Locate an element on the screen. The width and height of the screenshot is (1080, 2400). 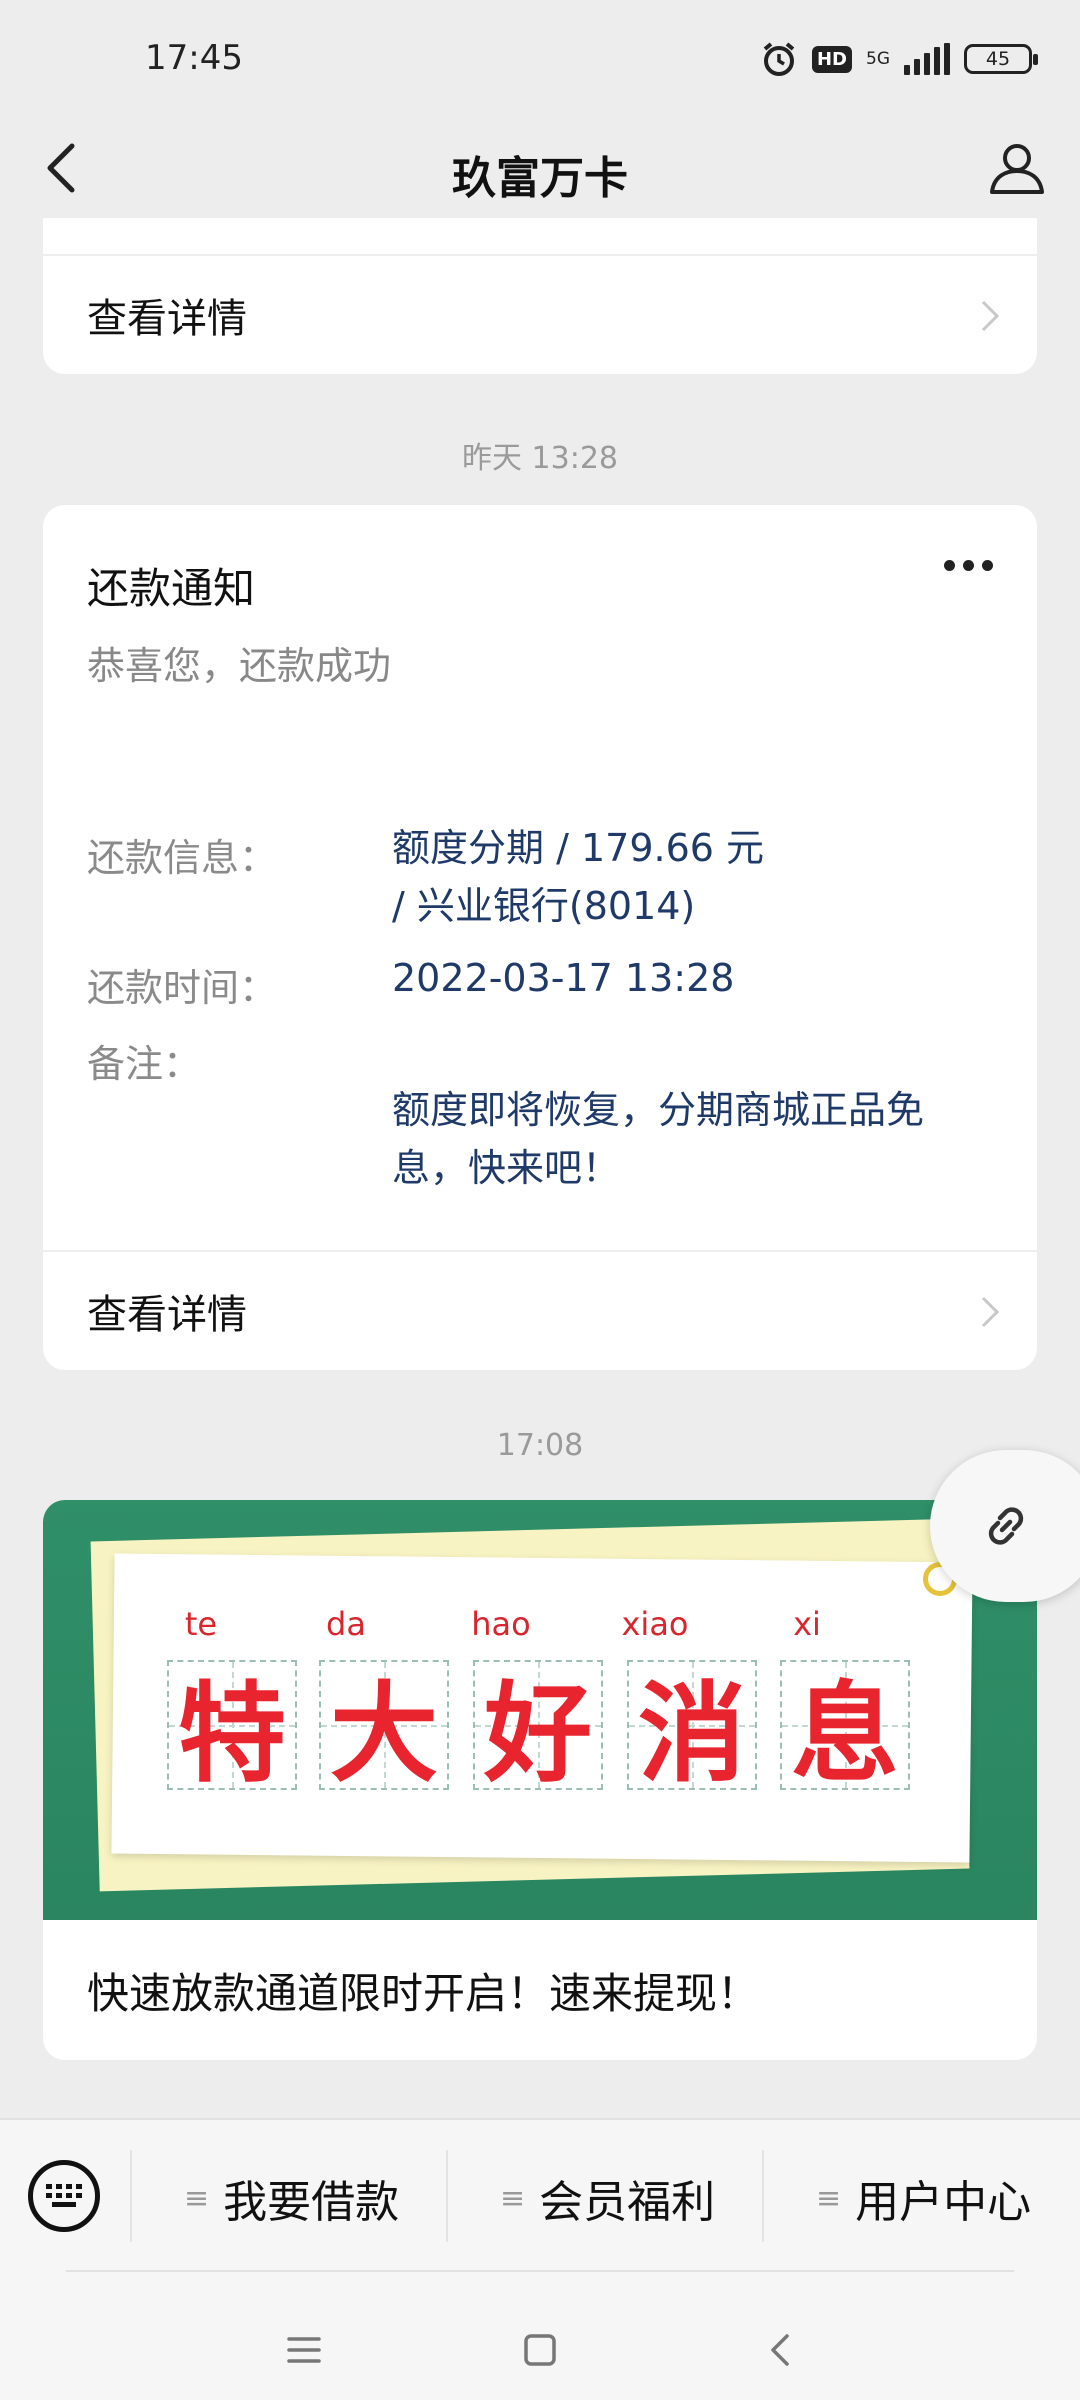
menu-item-member-benefits: ≡ 会员福利 is located at coordinates (607, 2198).